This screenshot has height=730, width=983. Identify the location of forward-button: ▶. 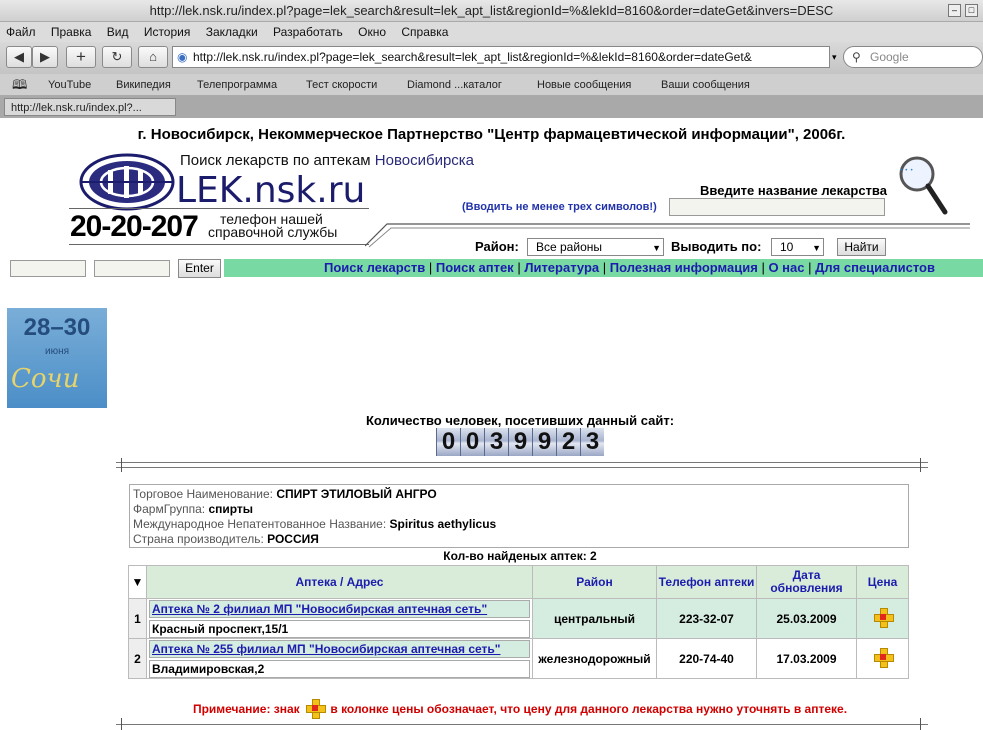
(45, 57).